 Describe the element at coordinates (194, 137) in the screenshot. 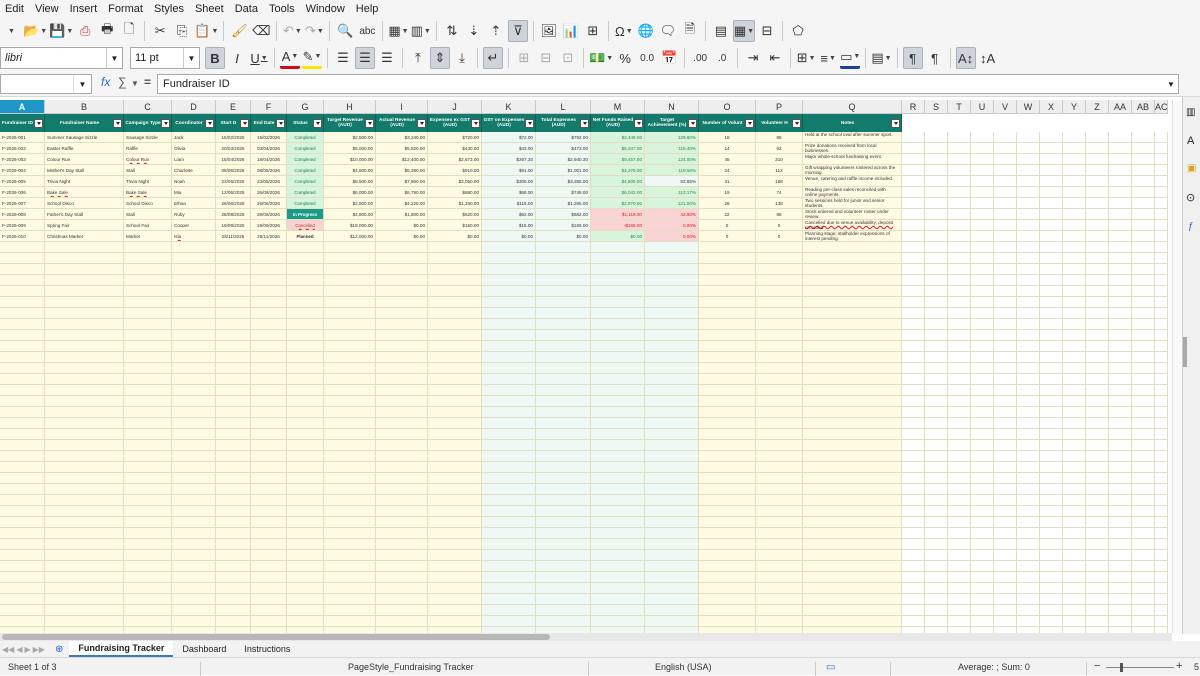

I see `cell: Jack` at that location.